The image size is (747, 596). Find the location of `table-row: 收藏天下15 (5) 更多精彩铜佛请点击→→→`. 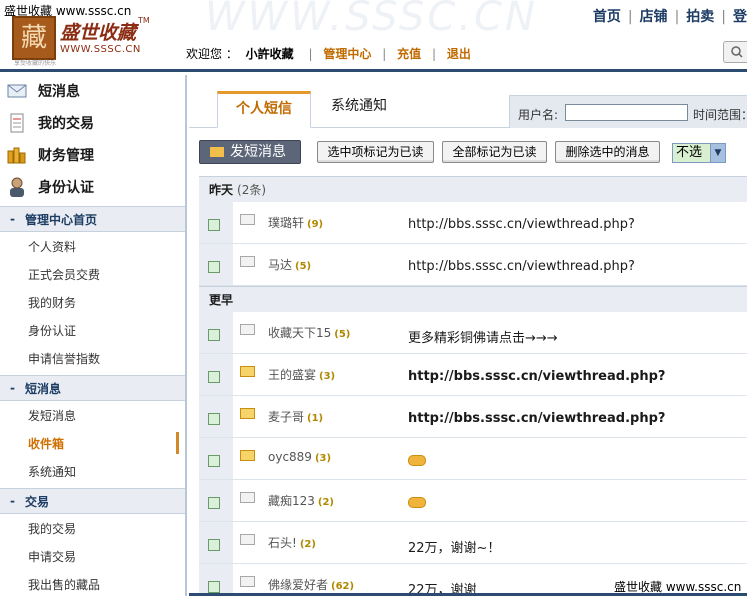

table-row: 收藏天下15 (5) 更多精彩铜佛请点击→→→ is located at coordinates (473, 333).